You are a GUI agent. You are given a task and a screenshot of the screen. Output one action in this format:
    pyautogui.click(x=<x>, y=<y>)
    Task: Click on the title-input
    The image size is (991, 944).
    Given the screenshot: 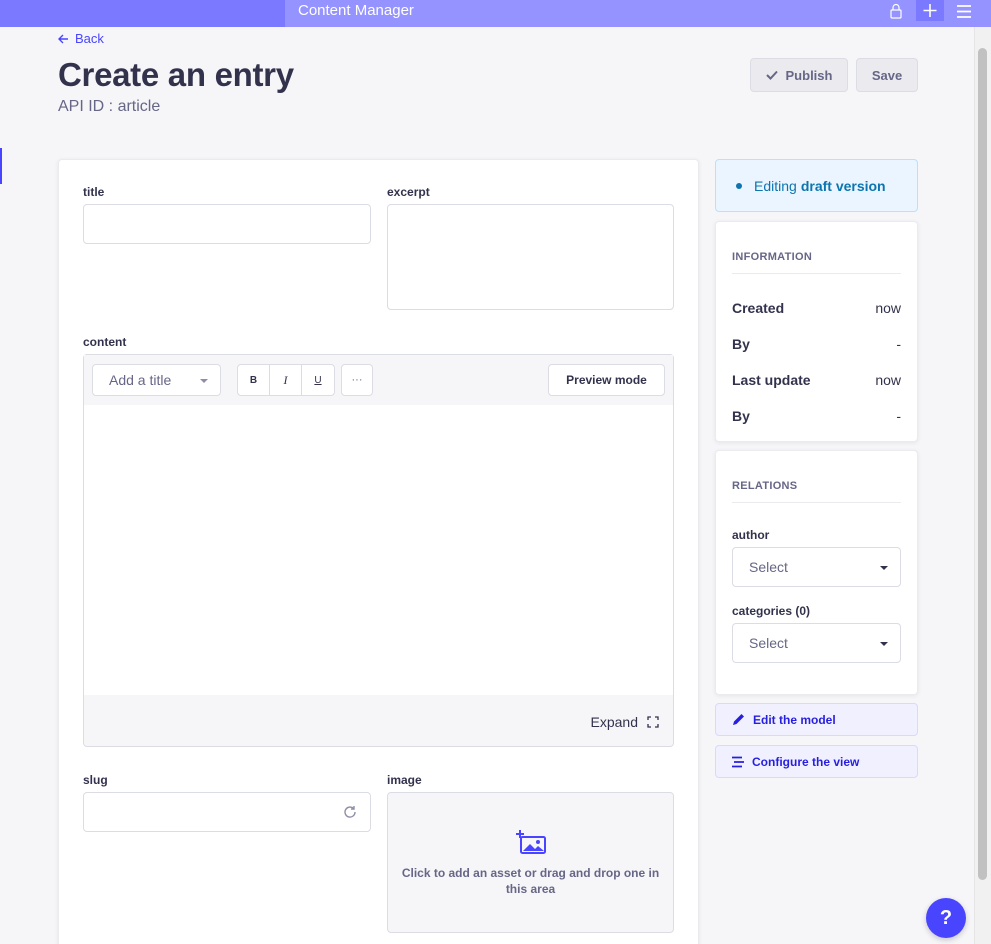 What is the action you would take?
    pyautogui.click(x=227, y=224)
    